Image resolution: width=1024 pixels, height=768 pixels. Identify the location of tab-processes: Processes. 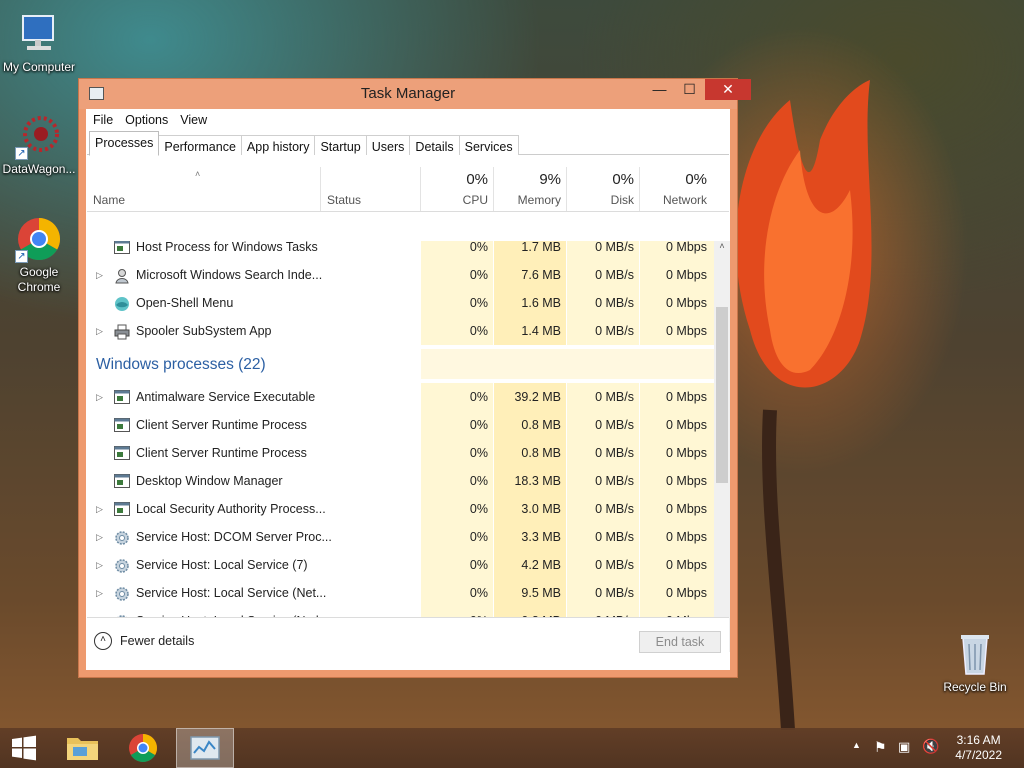
(124, 143).